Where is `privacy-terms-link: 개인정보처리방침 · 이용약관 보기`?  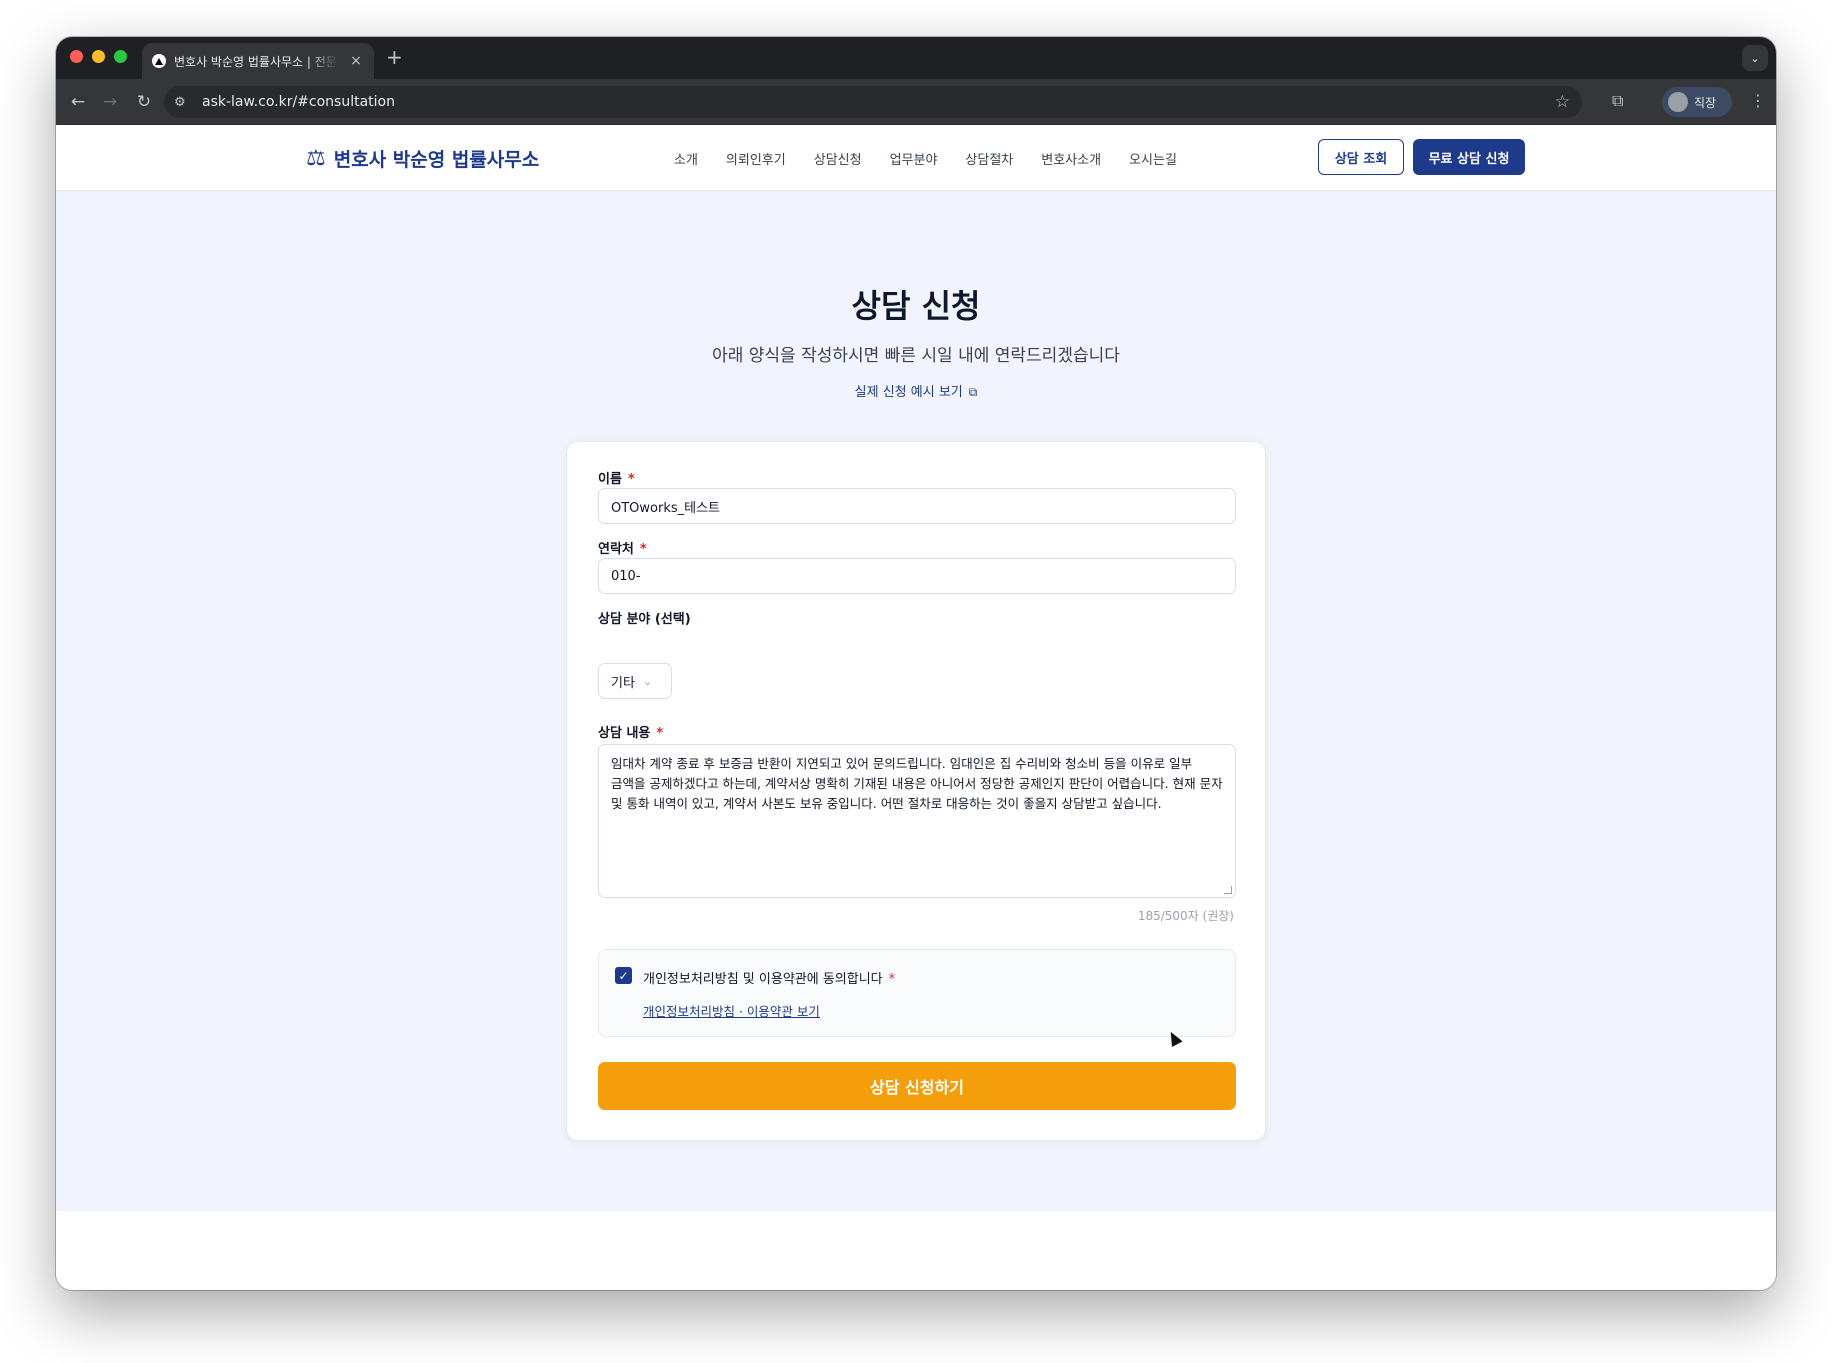 privacy-terms-link: 개인정보처리방침 · 이용약관 보기 is located at coordinates (731, 1010).